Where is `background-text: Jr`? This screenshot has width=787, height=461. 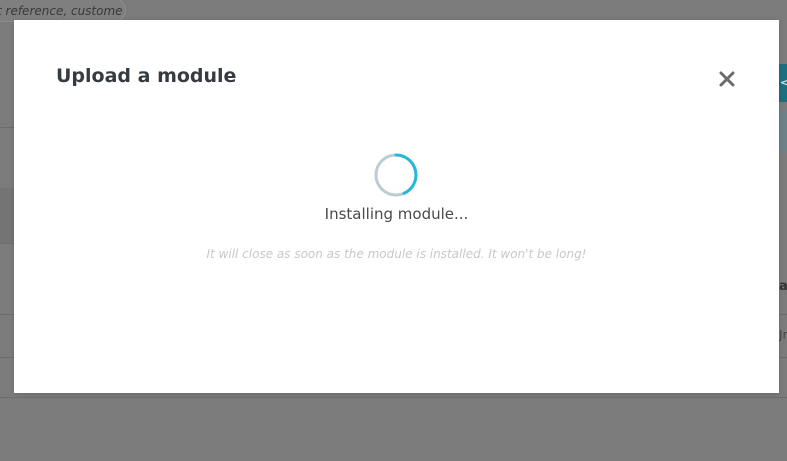
background-text: Jr is located at coordinates (783, 335).